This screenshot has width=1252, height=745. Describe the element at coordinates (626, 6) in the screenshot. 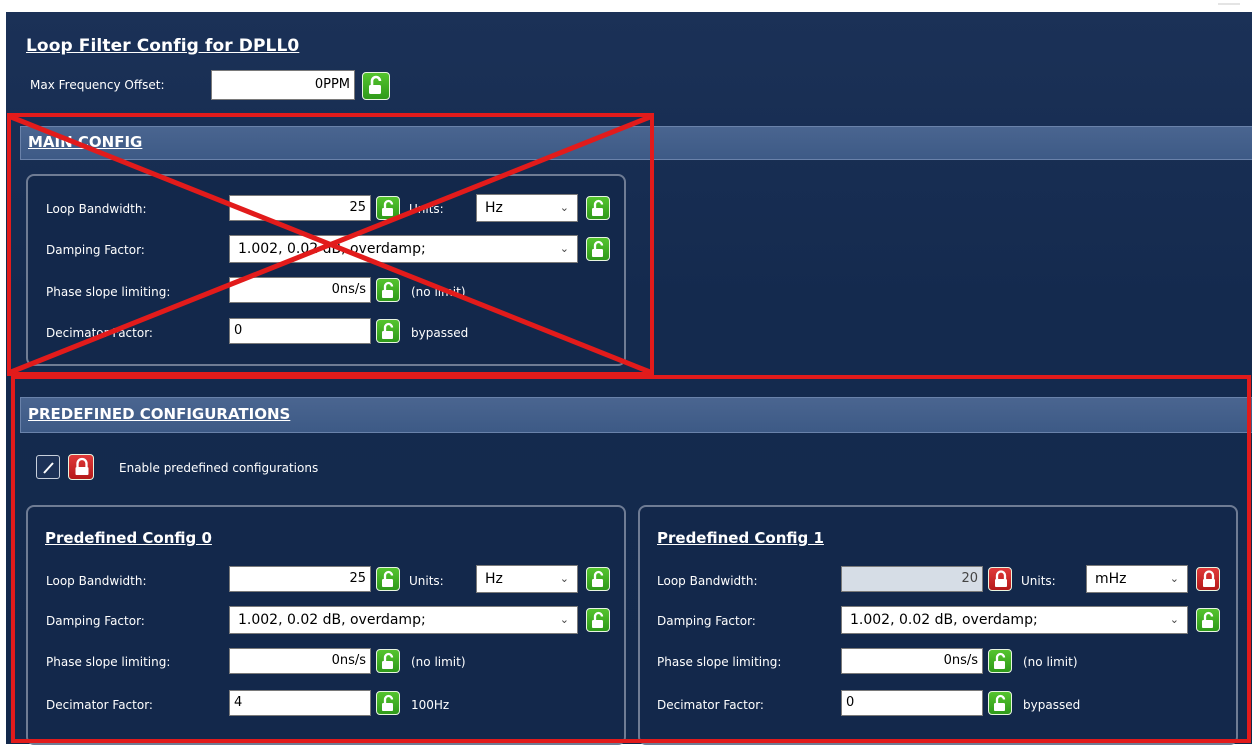

I see `window-top-strip` at that location.